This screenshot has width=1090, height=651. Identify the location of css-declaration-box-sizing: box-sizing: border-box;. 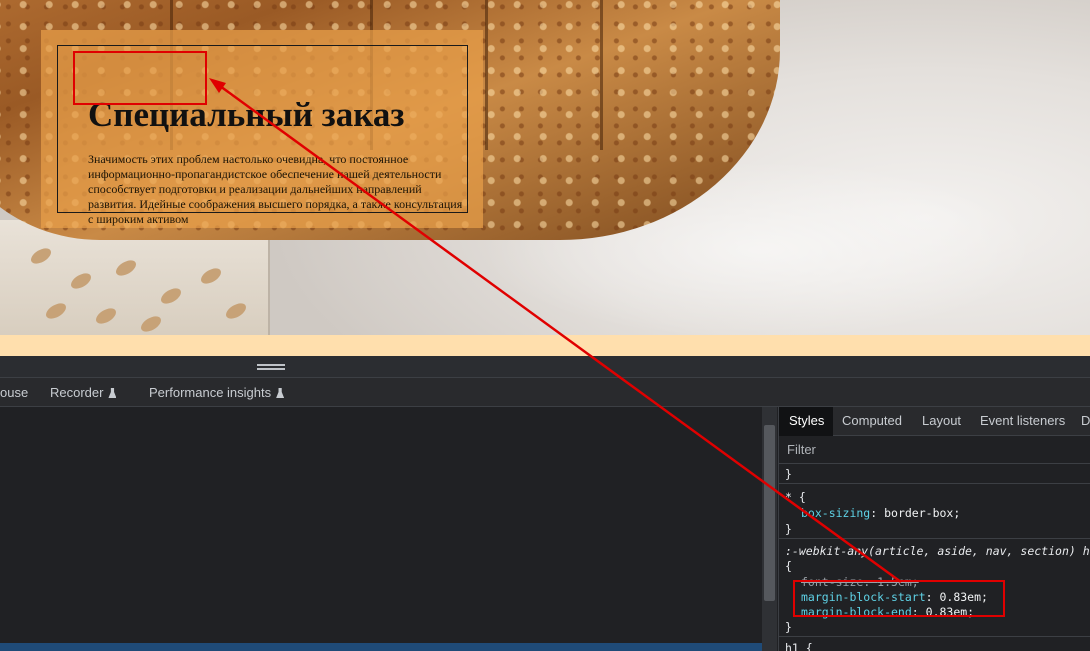
(880, 513).